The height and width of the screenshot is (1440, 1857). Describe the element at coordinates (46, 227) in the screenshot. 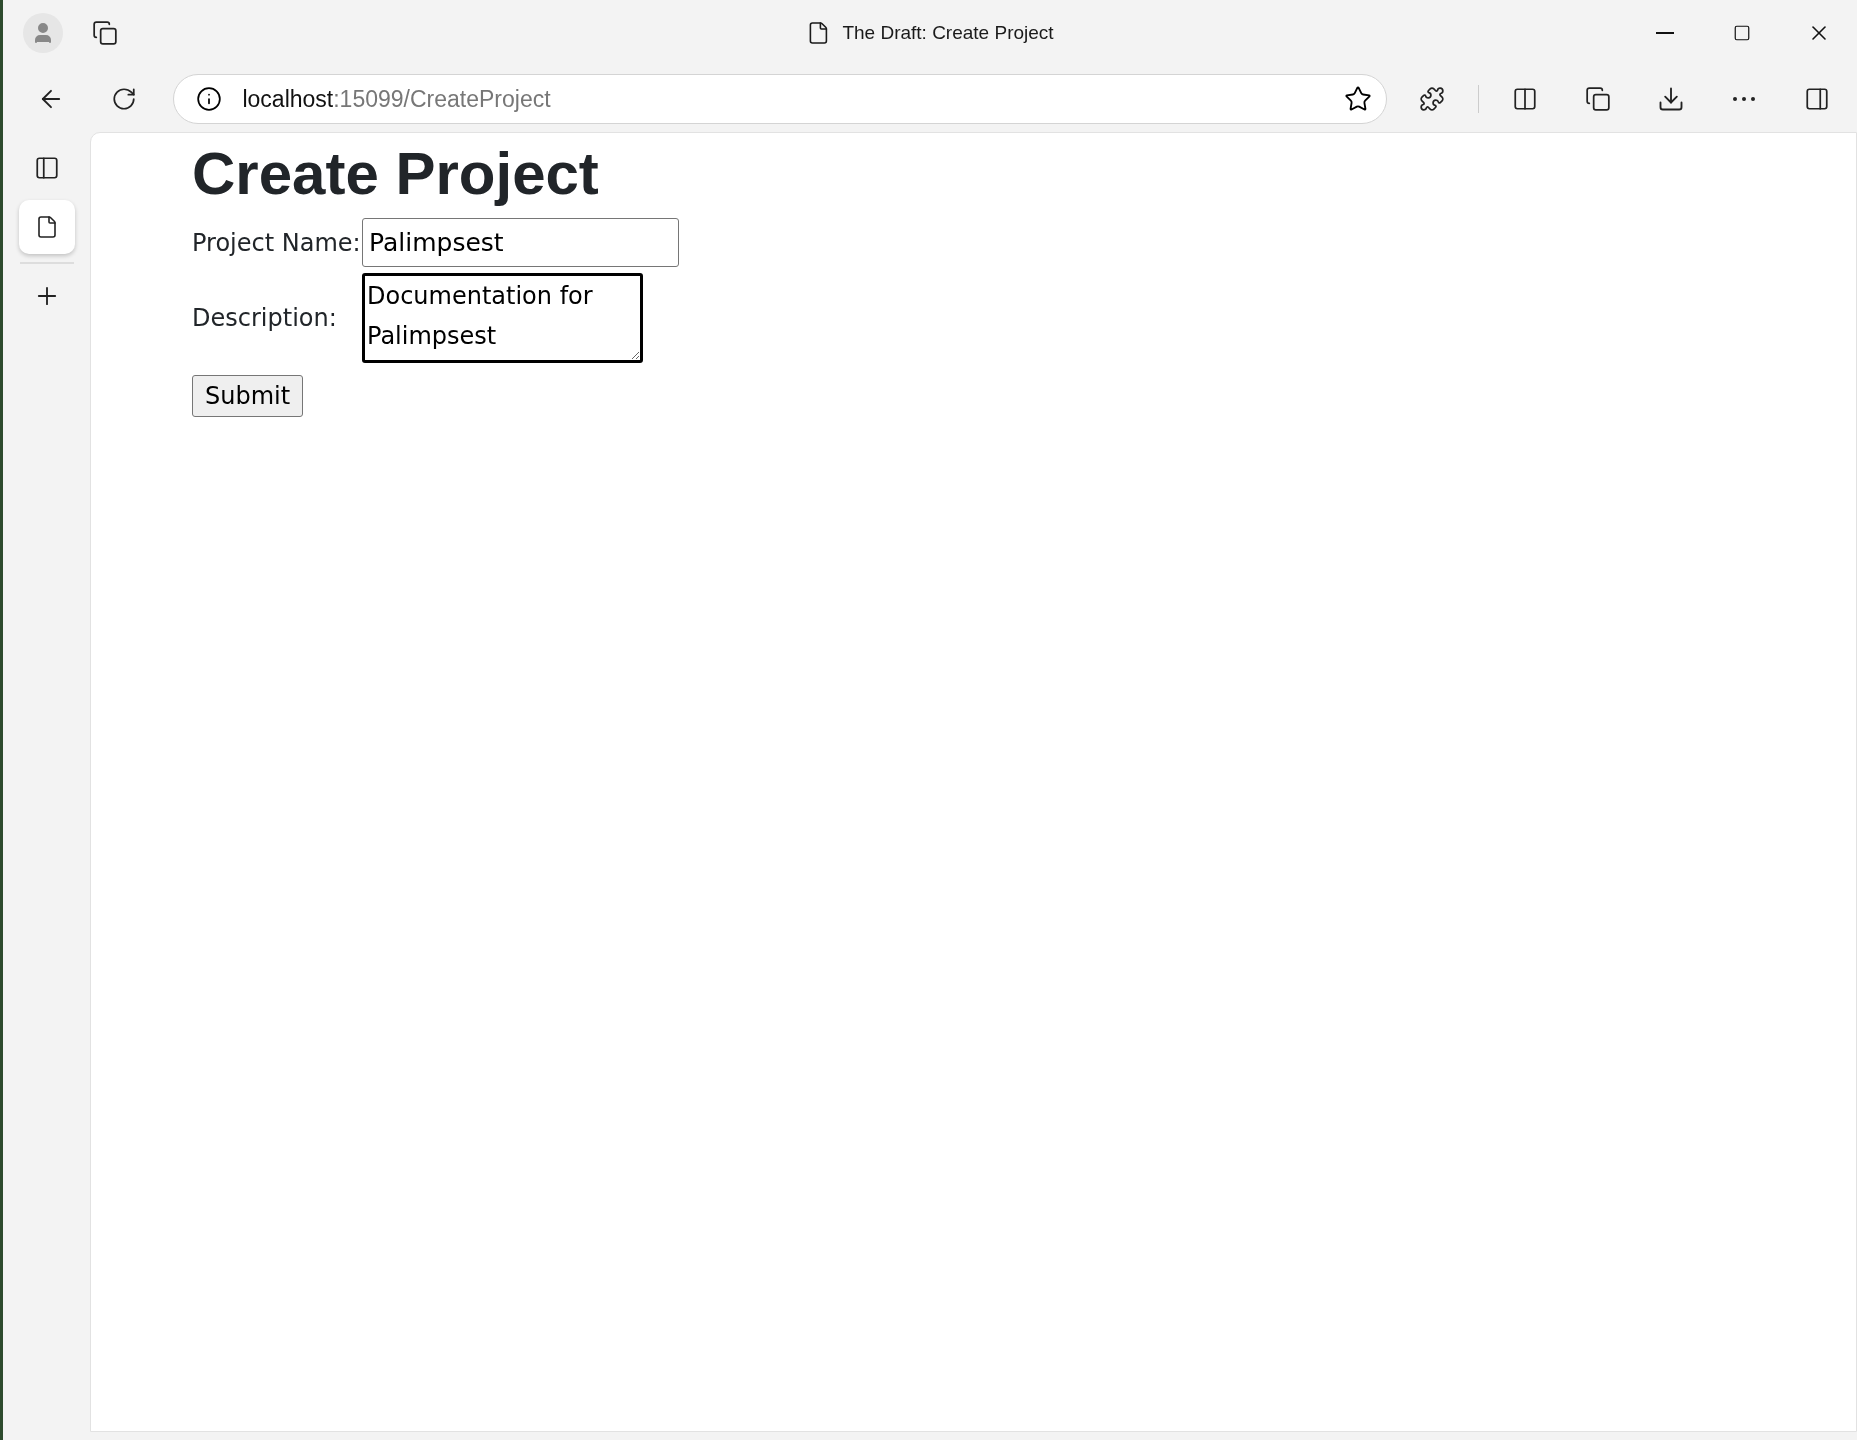

I see `vertical-tab` at that location.